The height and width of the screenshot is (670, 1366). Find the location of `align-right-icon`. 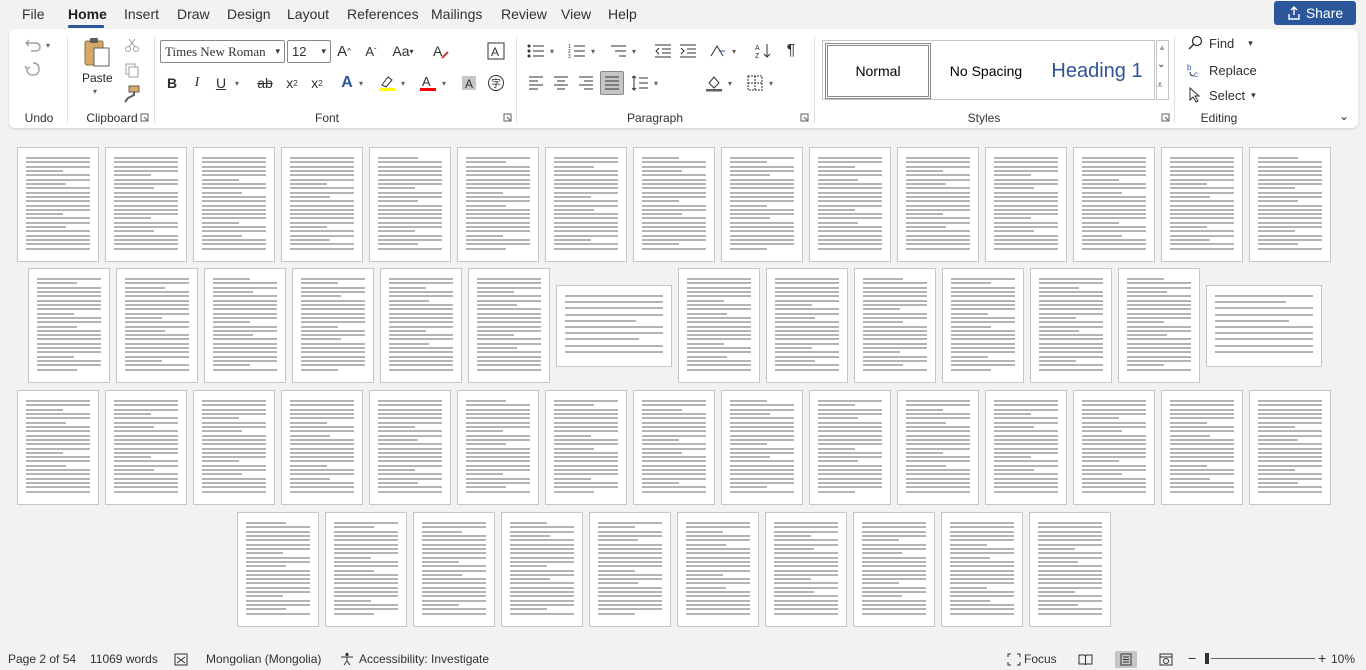

align-right-icon is located at coordinates (586, 83).